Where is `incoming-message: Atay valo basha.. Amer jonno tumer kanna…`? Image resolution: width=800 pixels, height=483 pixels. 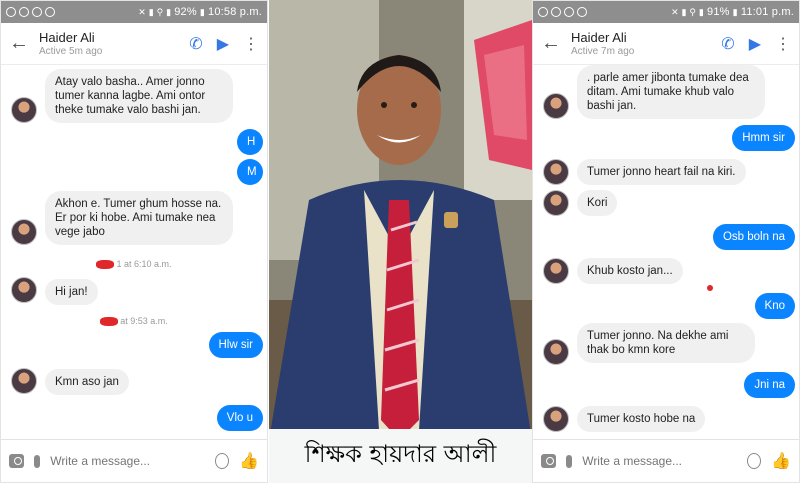 incoming-message: Atay valo basha.. Amer jonno tumer kanna… is located at coordinates (139, 96).